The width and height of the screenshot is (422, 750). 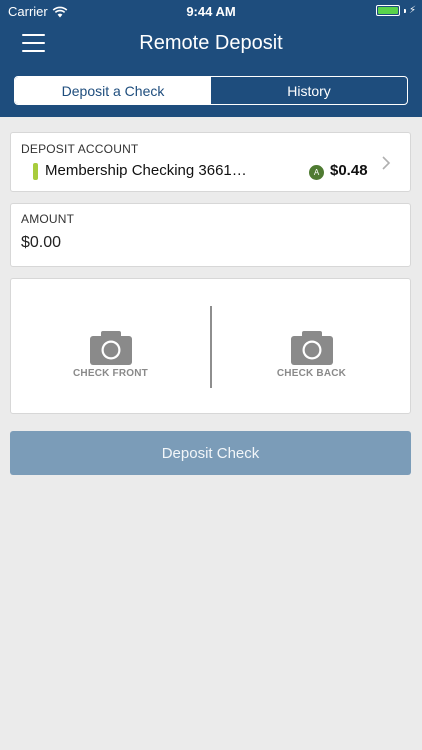 What do you see at coordinates (210, 235) in the screenshot?
I see `amount-field: AMOUNT $0.00` at bounding box center [210, 235].